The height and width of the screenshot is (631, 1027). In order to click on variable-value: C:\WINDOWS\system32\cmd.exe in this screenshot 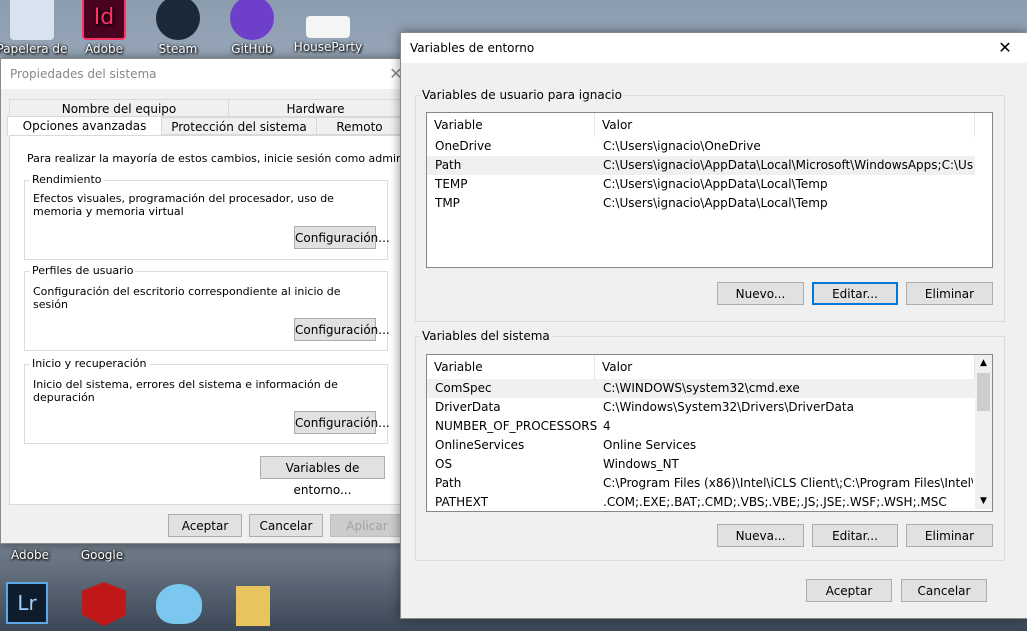, I will do `click(701, 388)`.